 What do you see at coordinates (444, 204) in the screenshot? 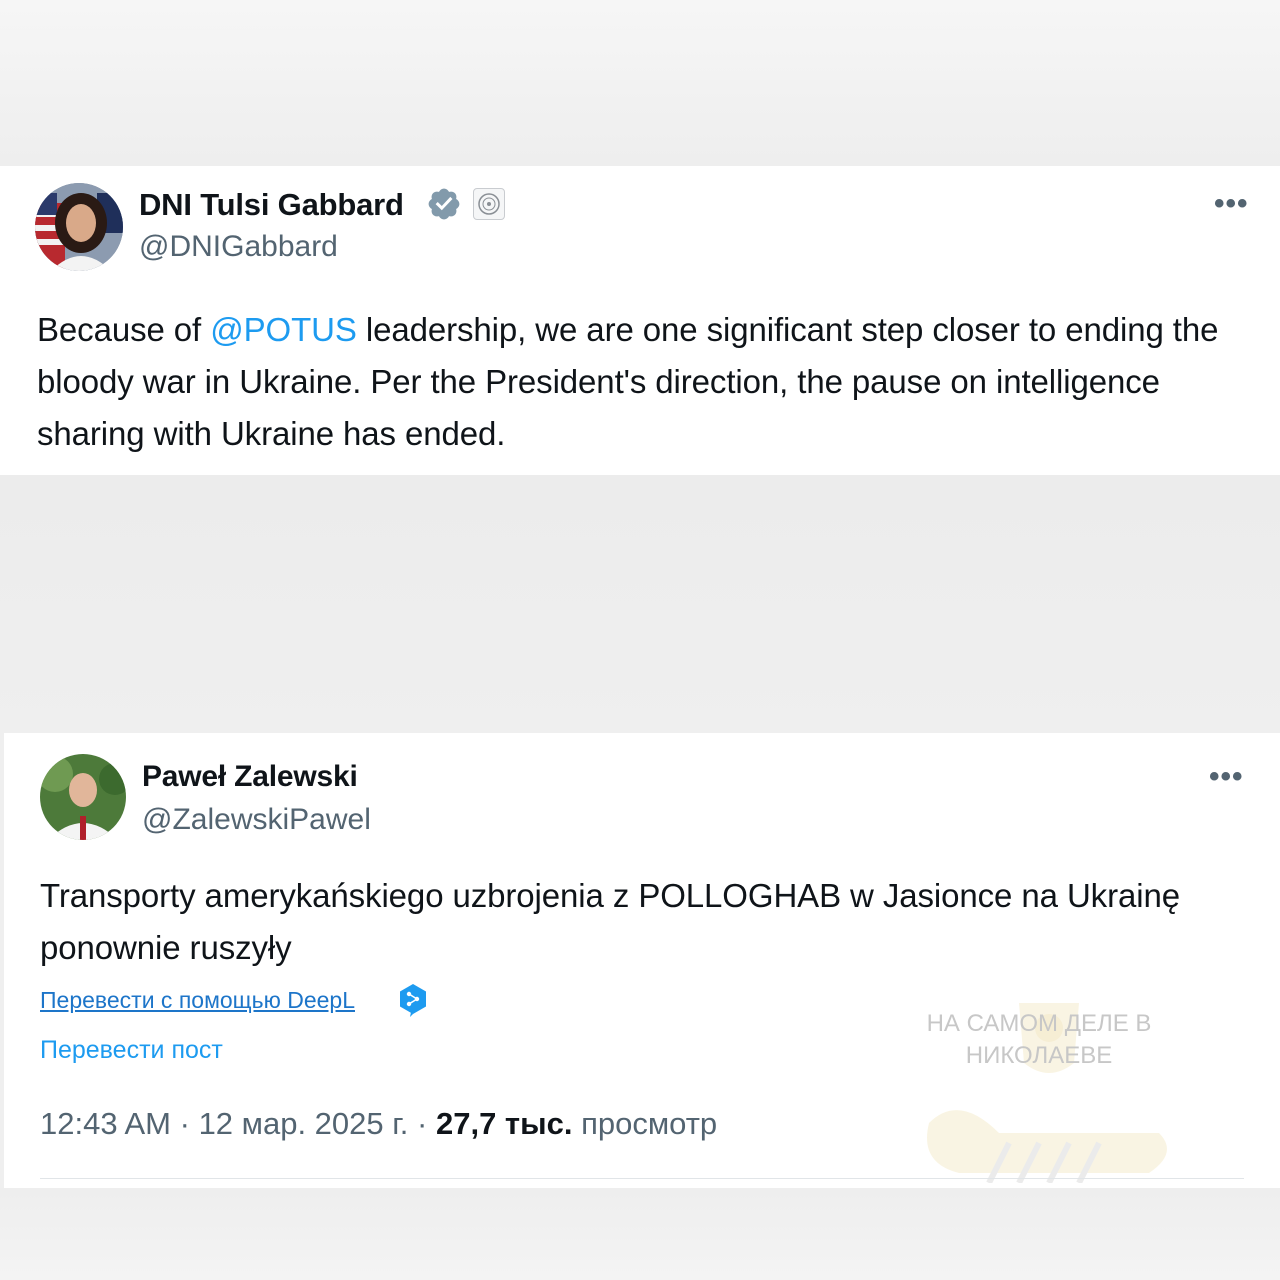
I see `verified-badge-icon` at bounding box center [444, 204].